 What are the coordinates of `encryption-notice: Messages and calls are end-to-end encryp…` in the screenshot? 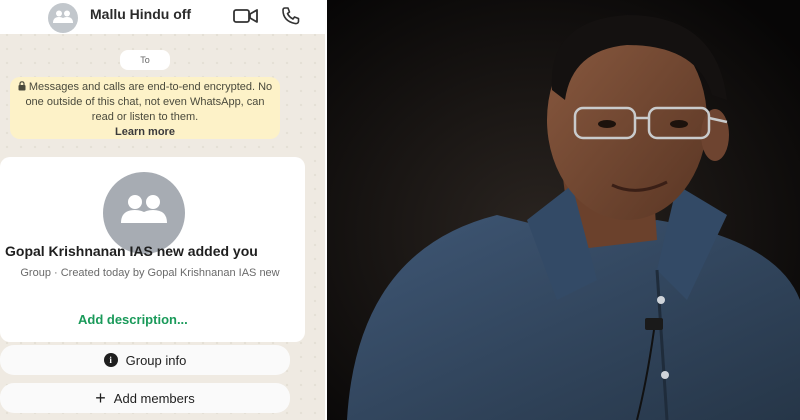 It's located at (145, 108).